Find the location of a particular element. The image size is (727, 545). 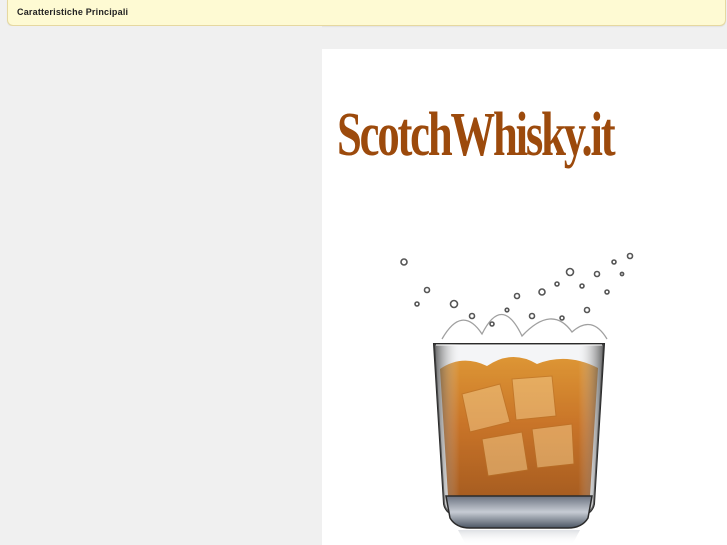

features-title: Caratteristiche Principali is located at coordinates (73, 12).